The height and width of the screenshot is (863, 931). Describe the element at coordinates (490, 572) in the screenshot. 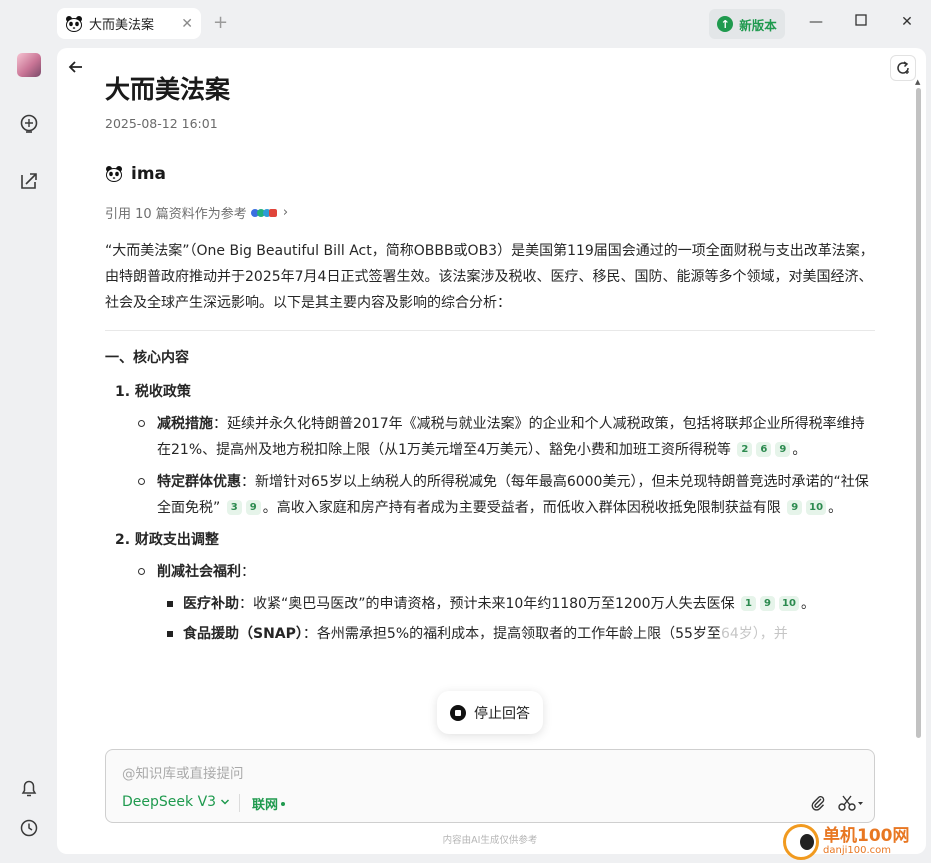

I see `list-item: 削减社会福利：` at that location.